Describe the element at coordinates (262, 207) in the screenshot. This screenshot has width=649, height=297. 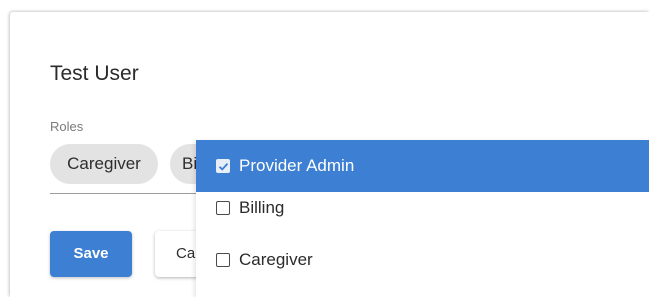
I see `menu-item-label: Billing` at that location.